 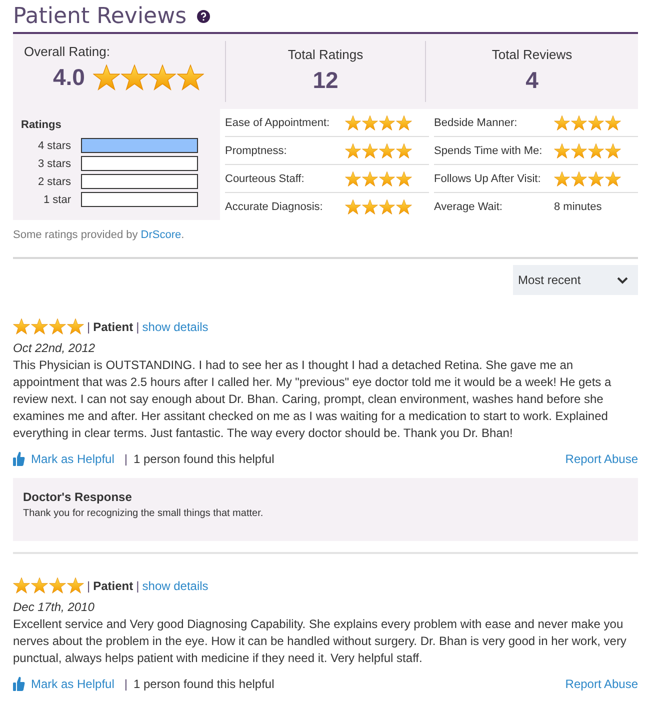 What do you see at coordinates (203, 16) in the screenshot?
I see `help-icon` at bounding box center [203, 16].